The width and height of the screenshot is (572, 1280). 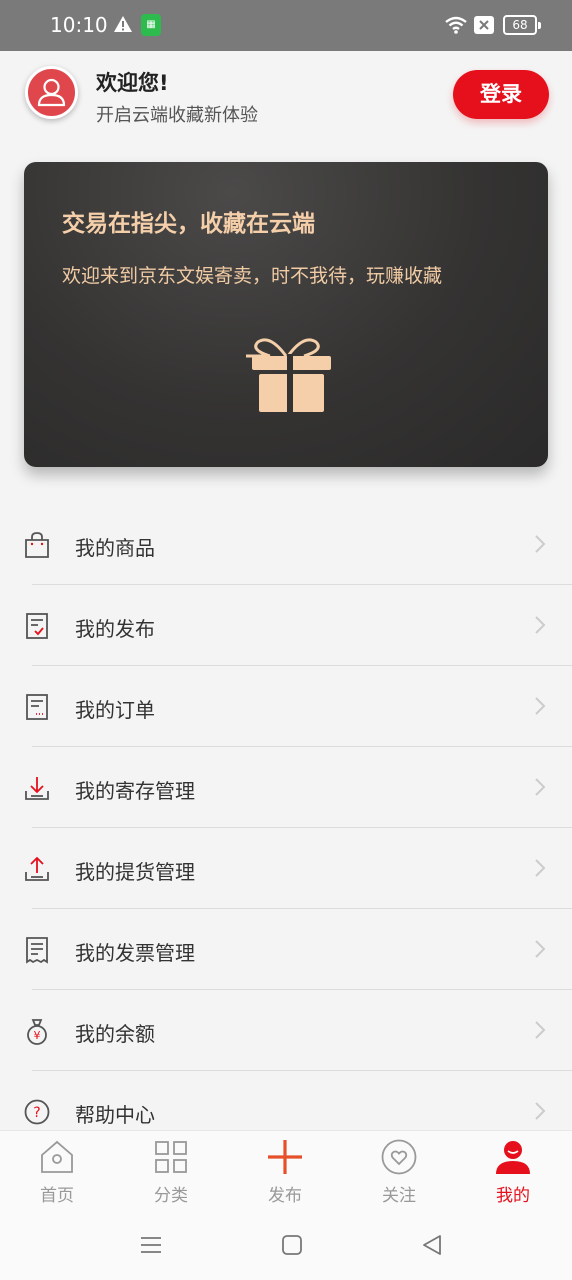 I want to click on bottom-tab-bar: 首页 分类 发布 关注 我的, so click(x=286, y=1173).